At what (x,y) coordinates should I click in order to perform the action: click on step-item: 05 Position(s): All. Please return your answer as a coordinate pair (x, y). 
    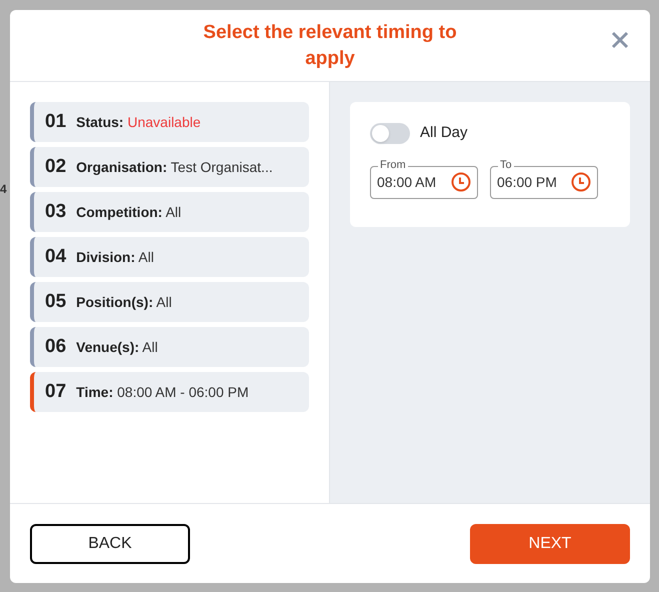
    Looking at the image, I should click on (169, 302).